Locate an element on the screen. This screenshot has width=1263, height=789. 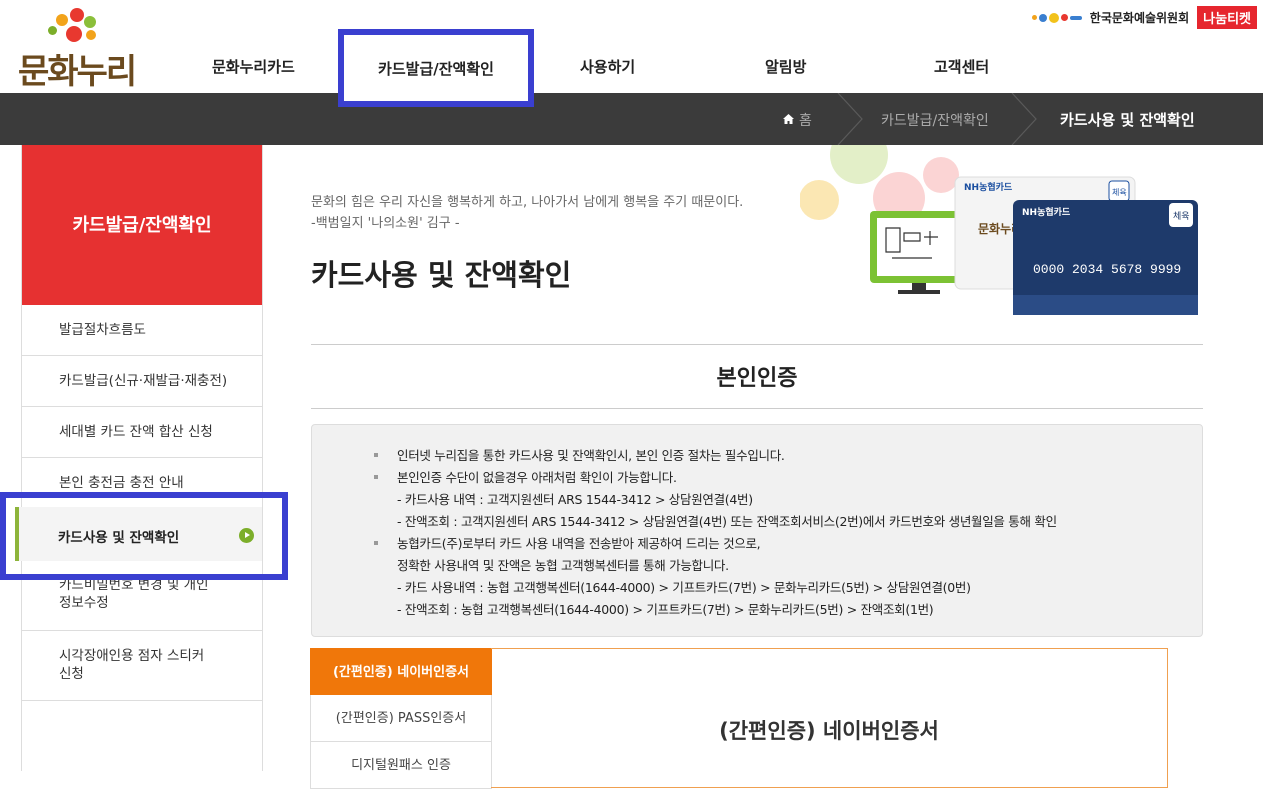
play-arrow-icon is located at coordinates (246, 535).